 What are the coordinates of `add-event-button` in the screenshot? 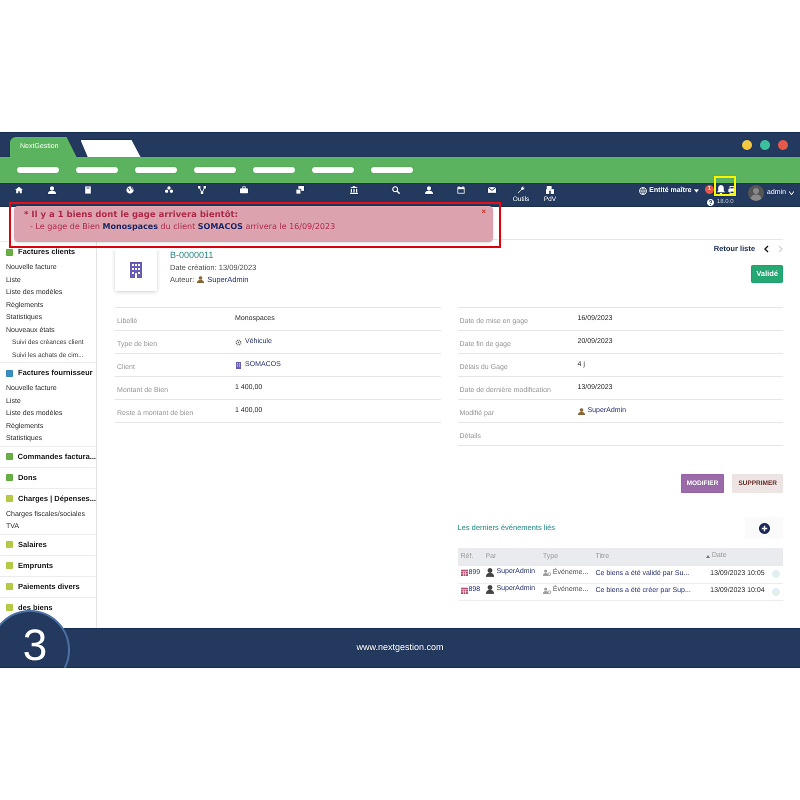 It's located at (764, 528).